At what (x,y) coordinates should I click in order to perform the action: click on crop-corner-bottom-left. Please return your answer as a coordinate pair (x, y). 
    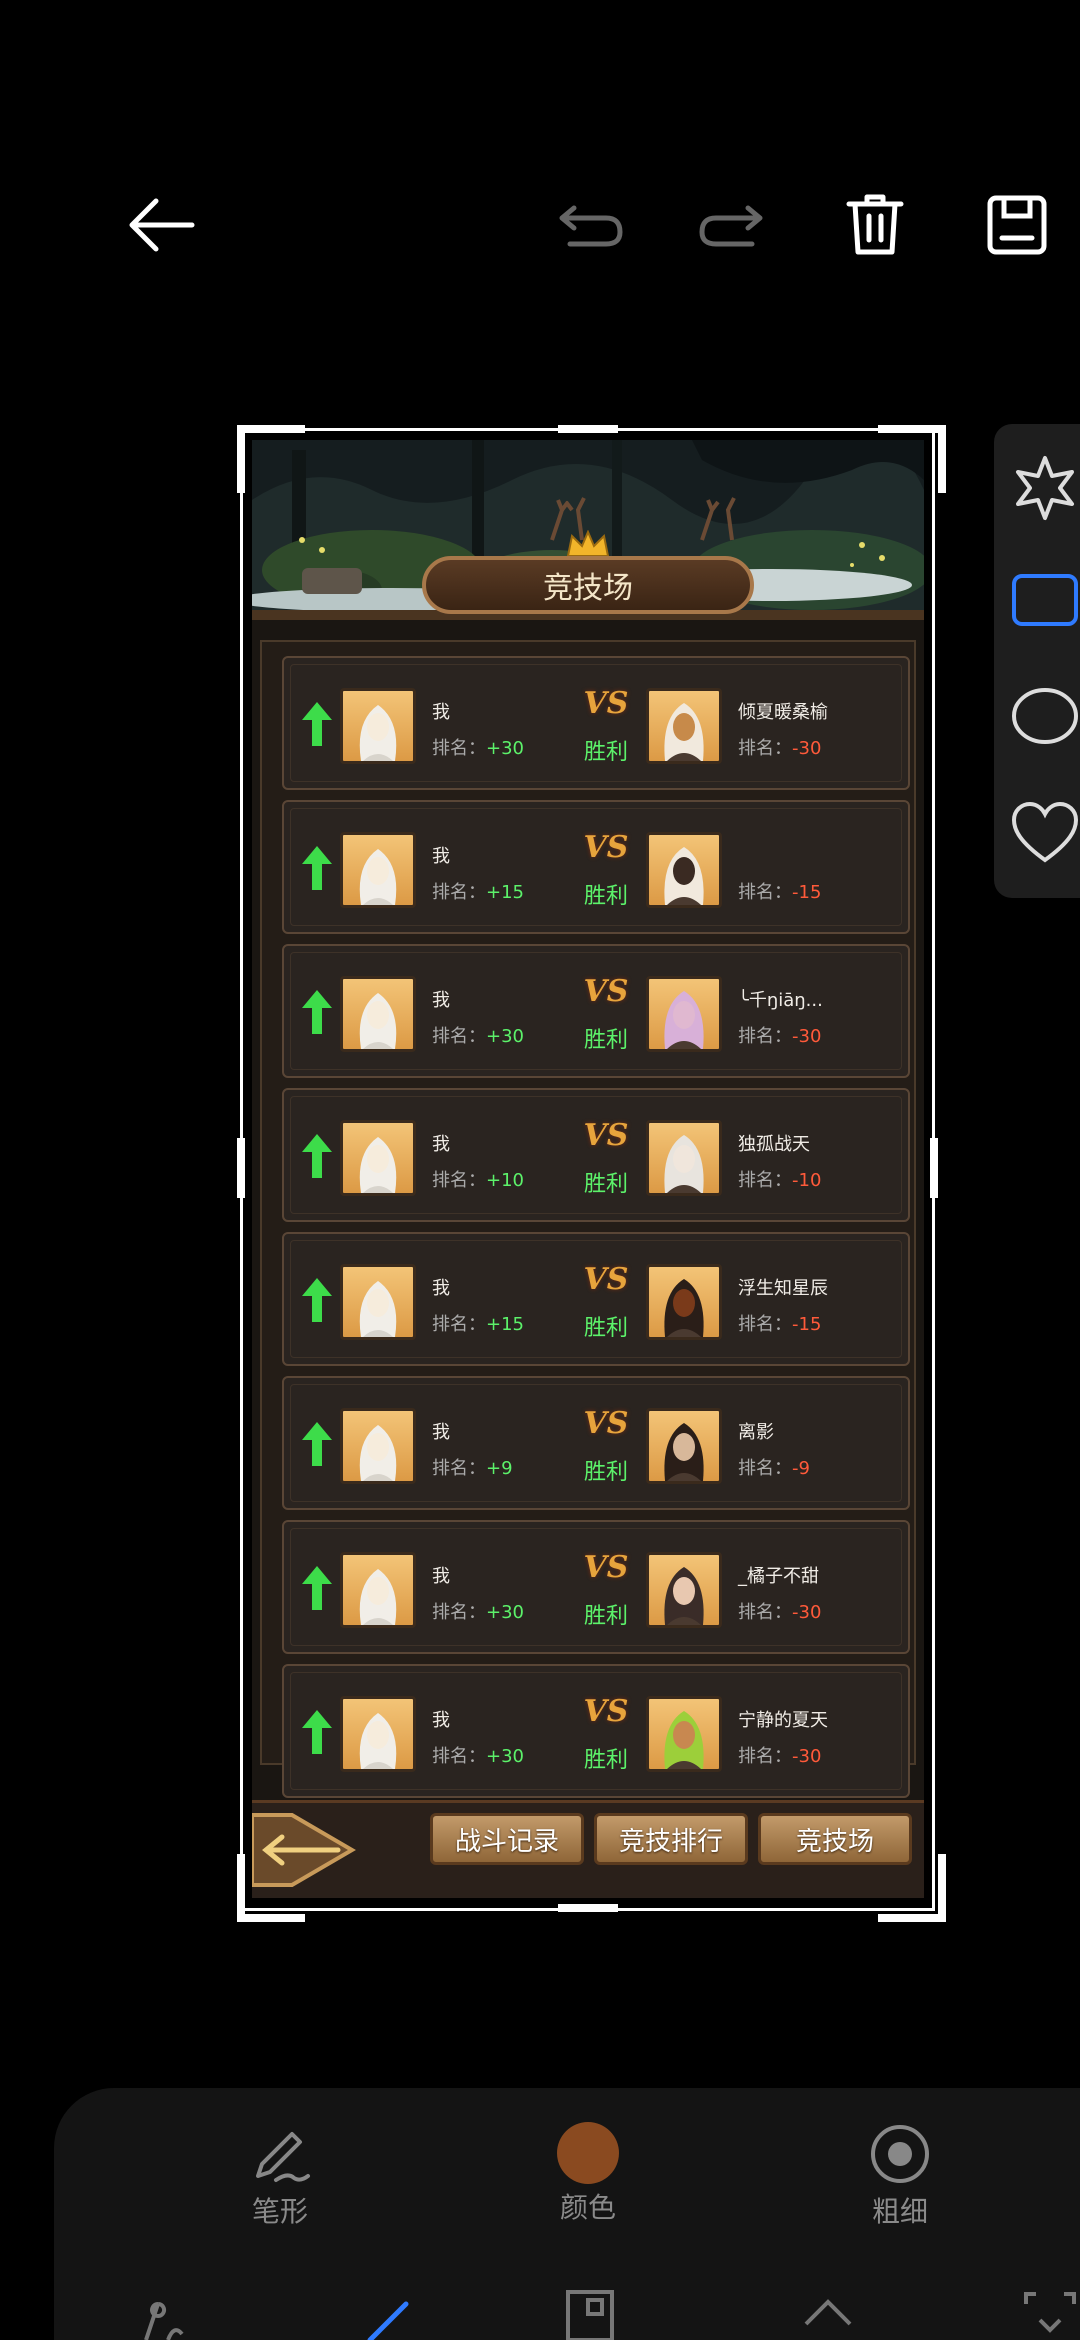
    Looking at the image, I should click on (271, 1888).